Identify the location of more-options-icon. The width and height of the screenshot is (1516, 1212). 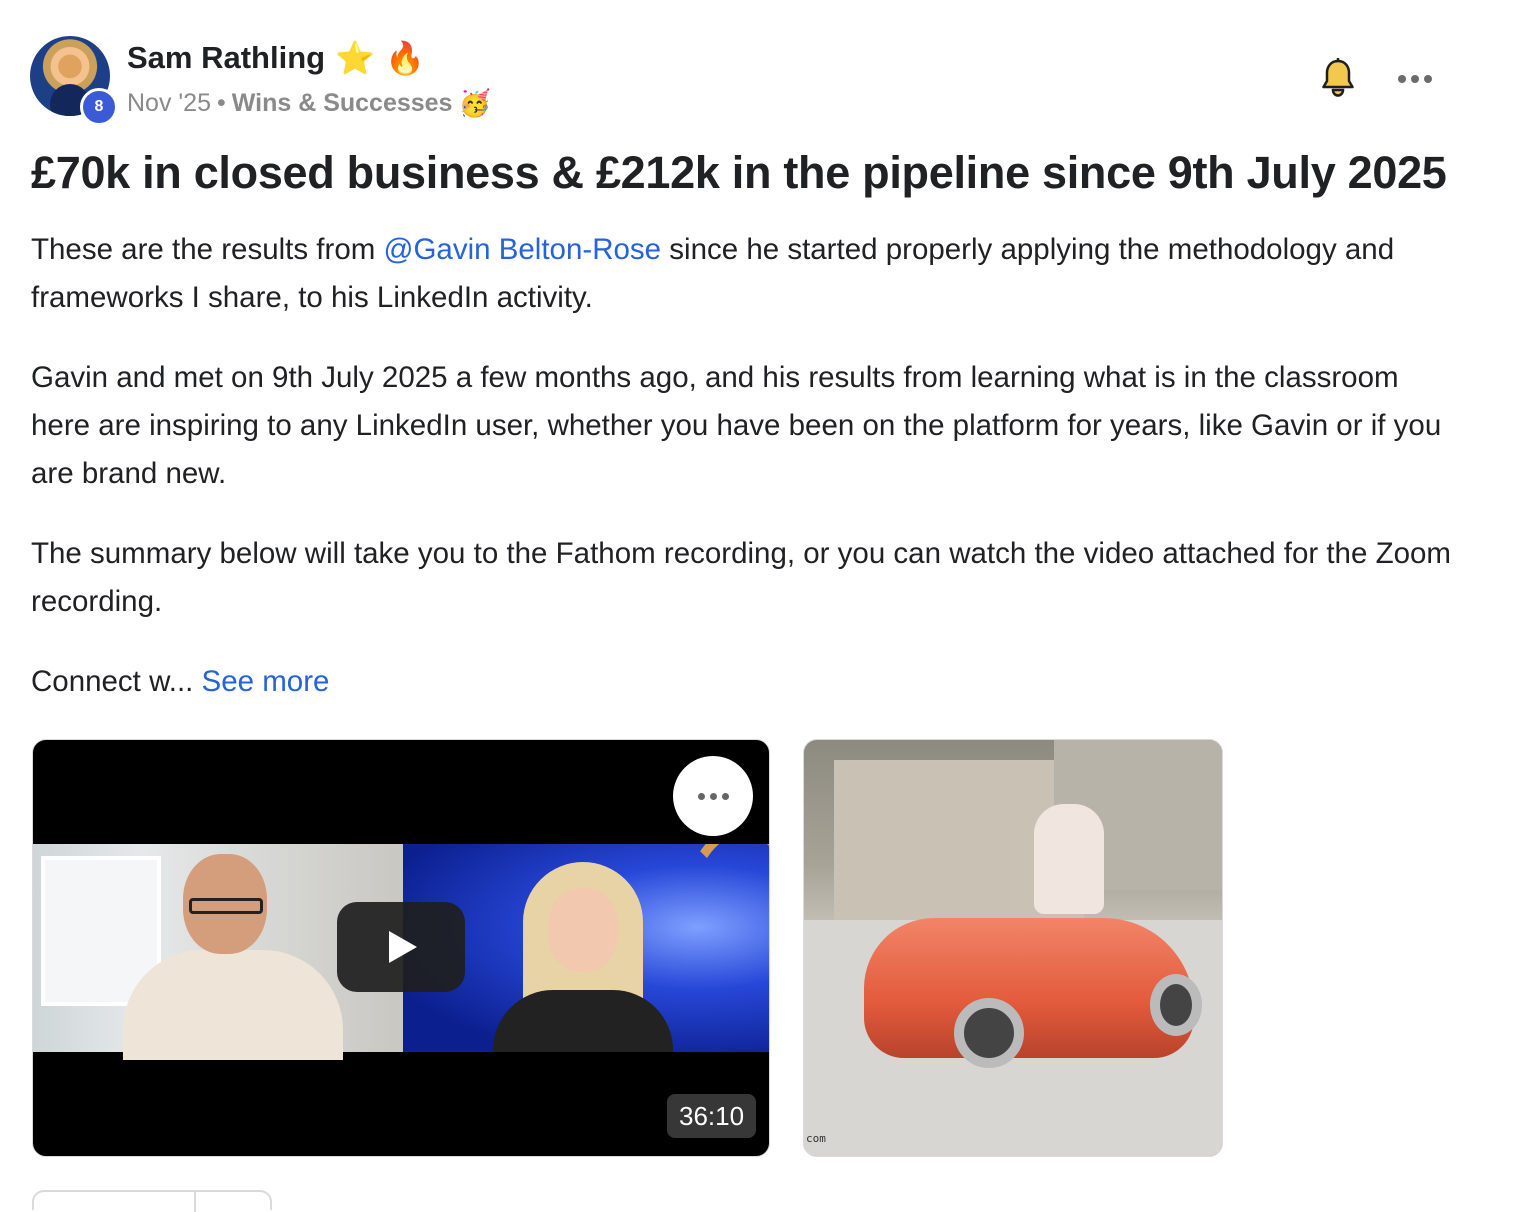
(1416, 79).